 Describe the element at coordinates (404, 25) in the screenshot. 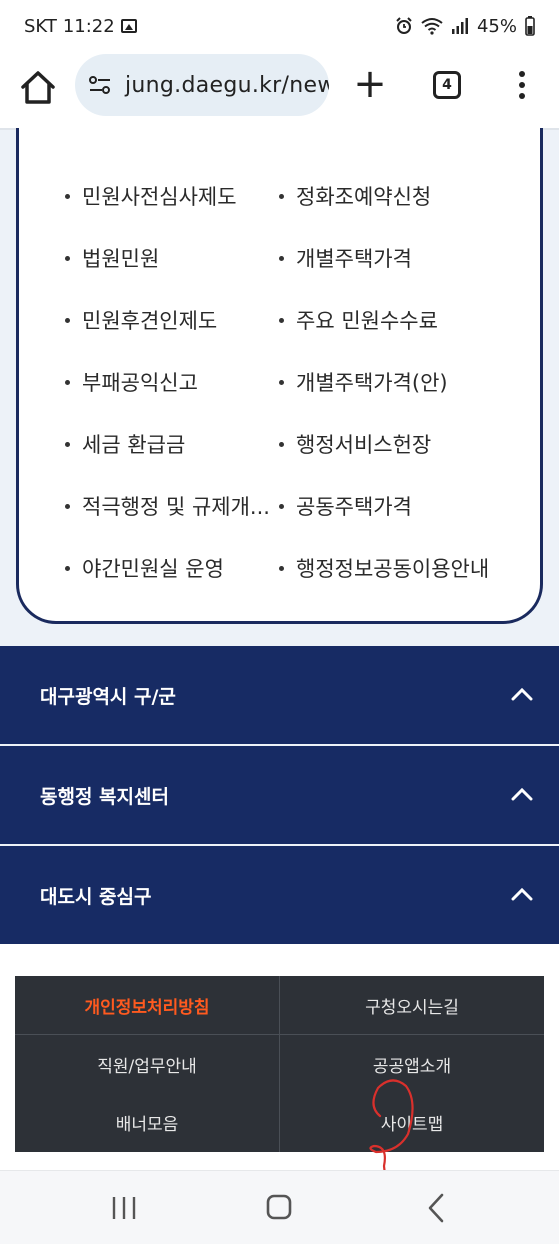

I see `alarm-icon` at that location.